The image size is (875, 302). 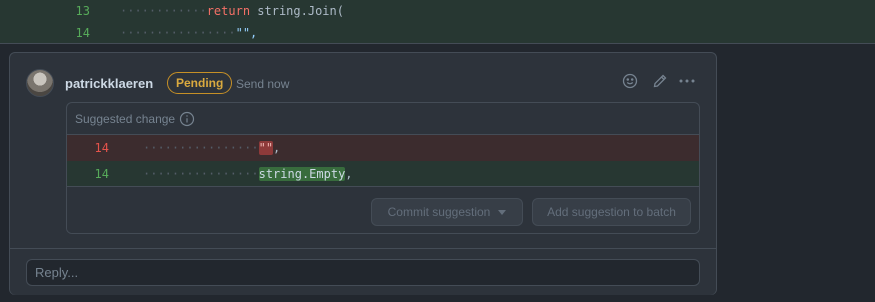 I want to click on avatar, so click(x=40, y=83).